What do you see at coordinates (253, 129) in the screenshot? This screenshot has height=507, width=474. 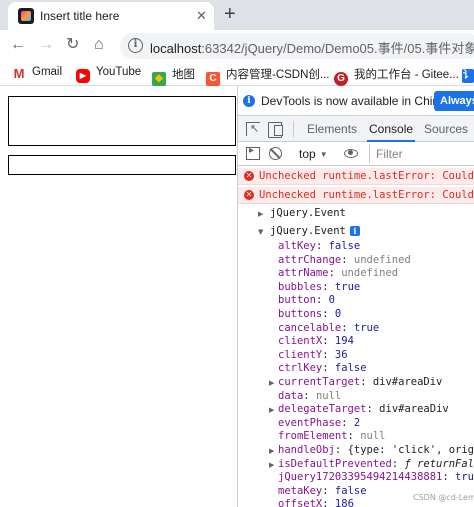 I see `inspect-element-icon` at bounding box center [253, 129].